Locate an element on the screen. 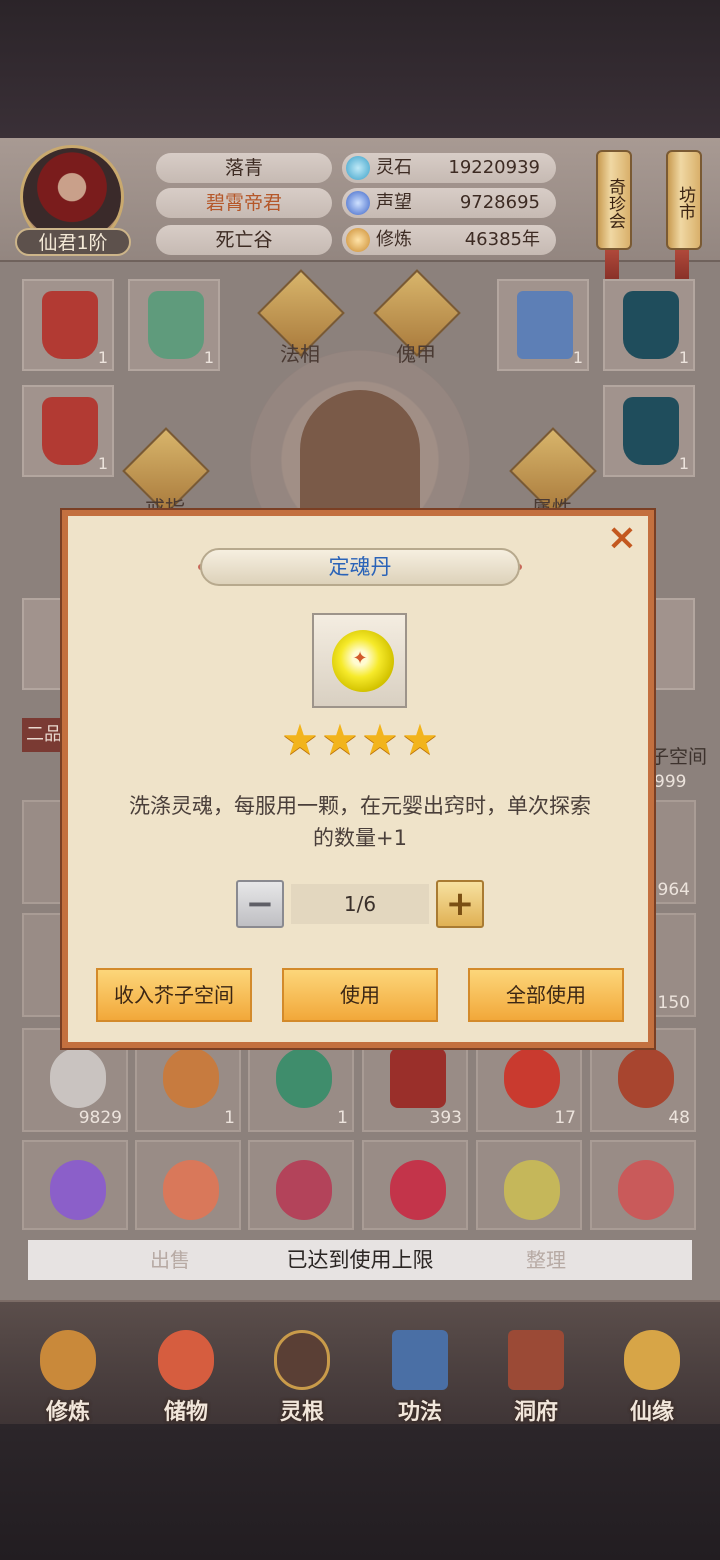  technique-book-icon is located at coordinates (420, 1360).